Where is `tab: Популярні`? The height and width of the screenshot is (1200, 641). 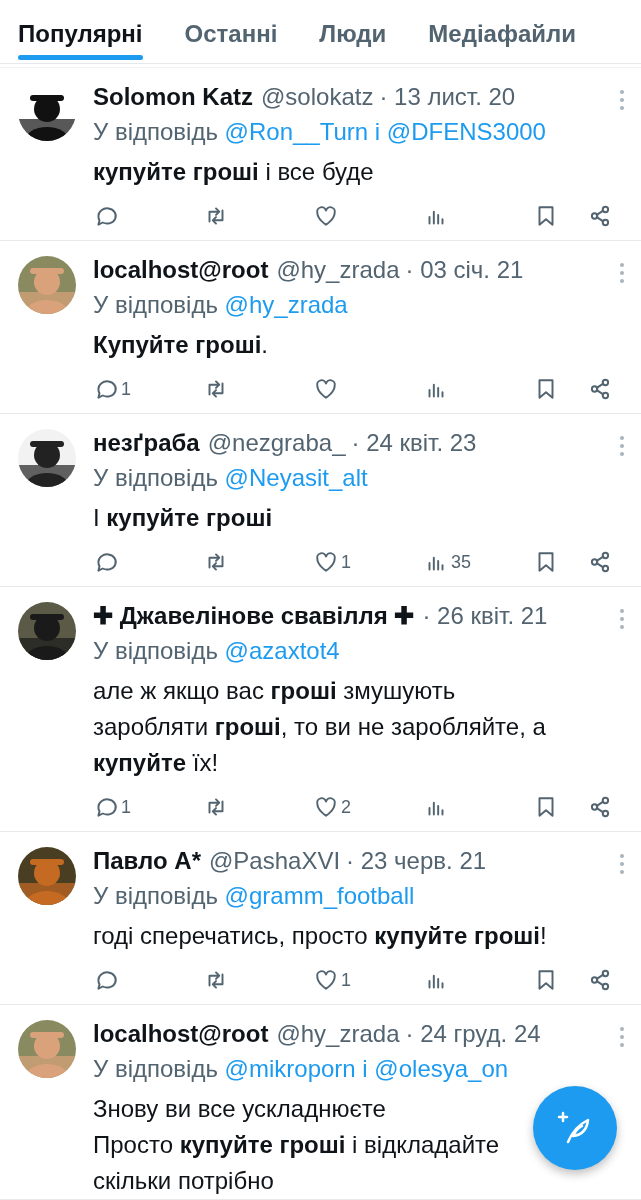
tab: Популярні is located at coordinates (80, 31).